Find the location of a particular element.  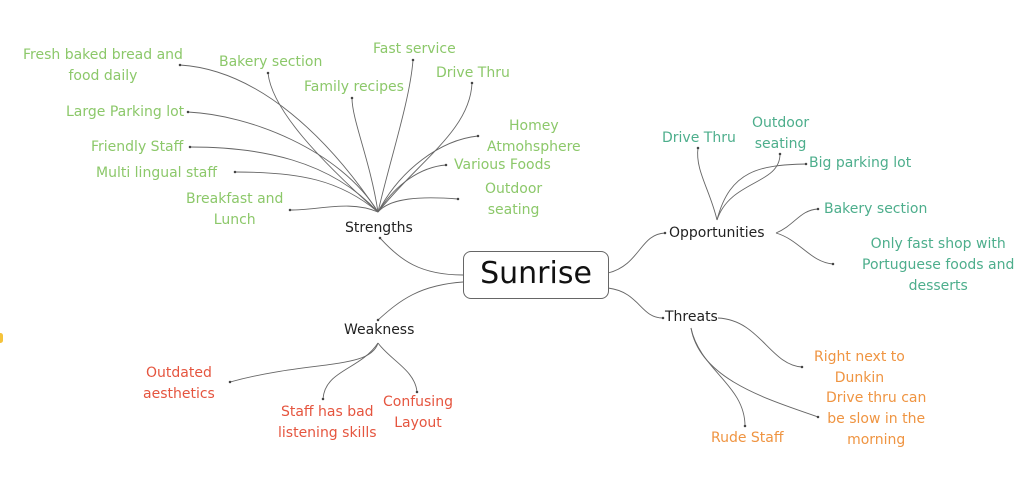

link-root-strengths is located at coordinates (421, 256).